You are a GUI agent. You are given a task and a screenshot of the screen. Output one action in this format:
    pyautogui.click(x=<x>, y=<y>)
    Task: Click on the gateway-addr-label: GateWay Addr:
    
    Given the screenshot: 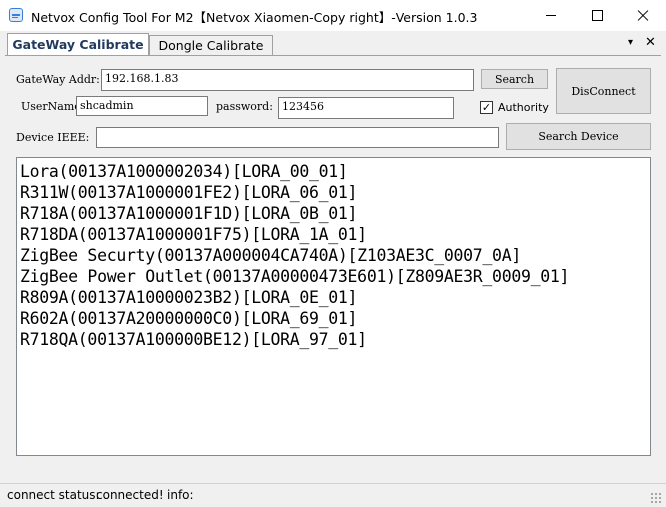 What is the action you would take?
    pyautogui.click(x=58, y=79)
    